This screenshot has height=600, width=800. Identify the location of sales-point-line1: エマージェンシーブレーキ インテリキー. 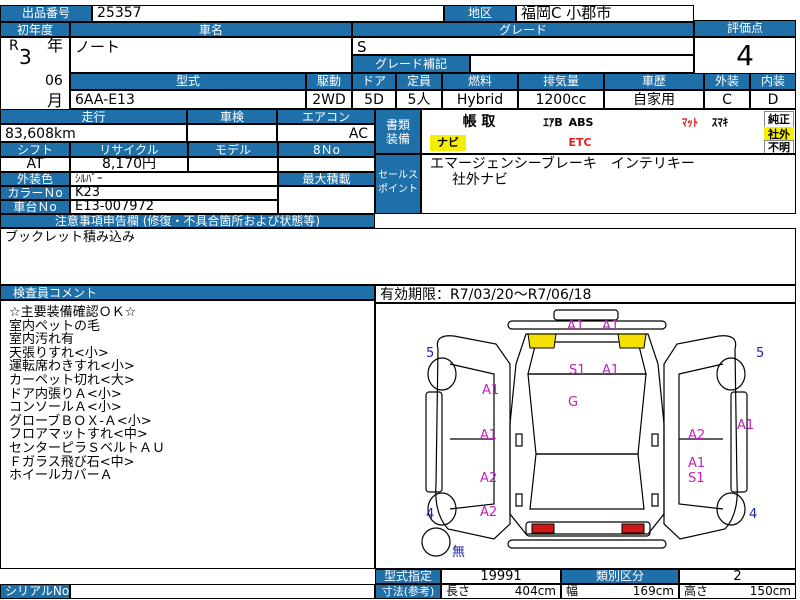
(562, 164).